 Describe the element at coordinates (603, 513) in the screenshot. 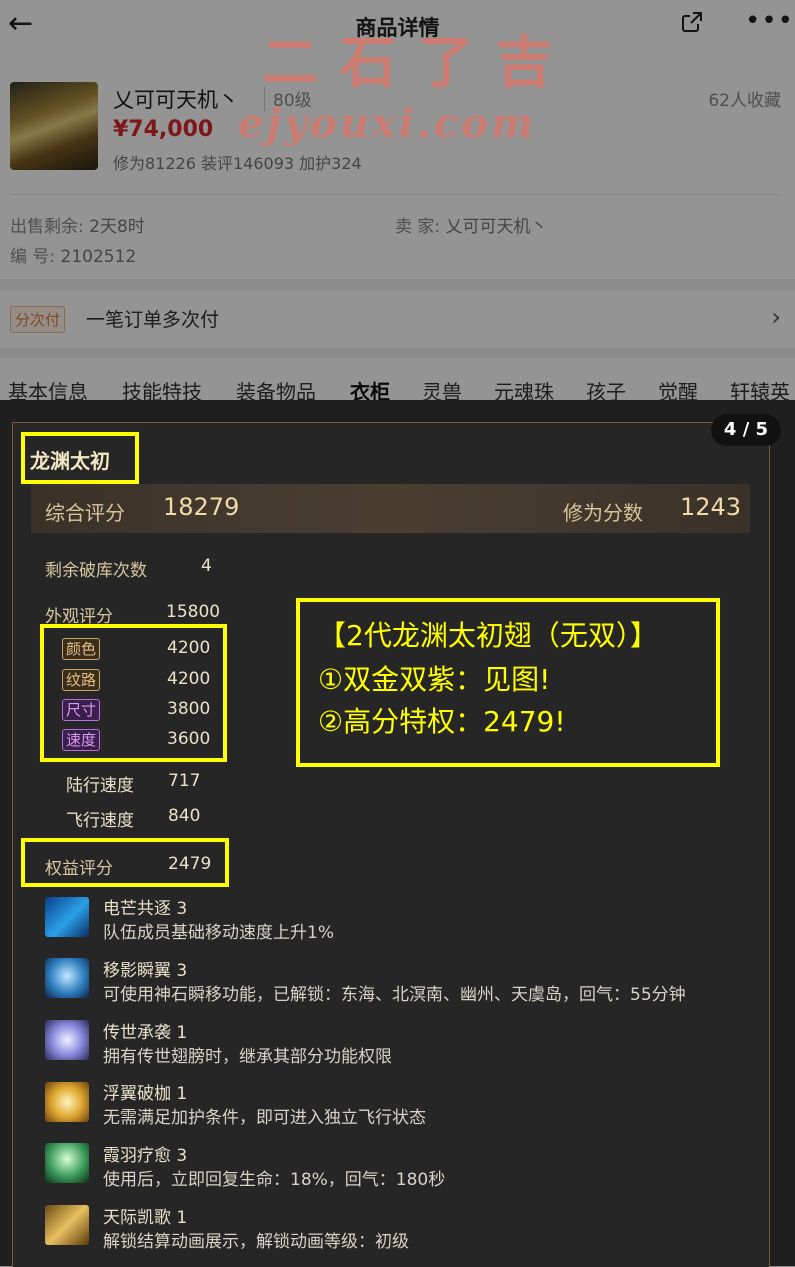

I see `cultivation-score-label: 修为分数` at that location.